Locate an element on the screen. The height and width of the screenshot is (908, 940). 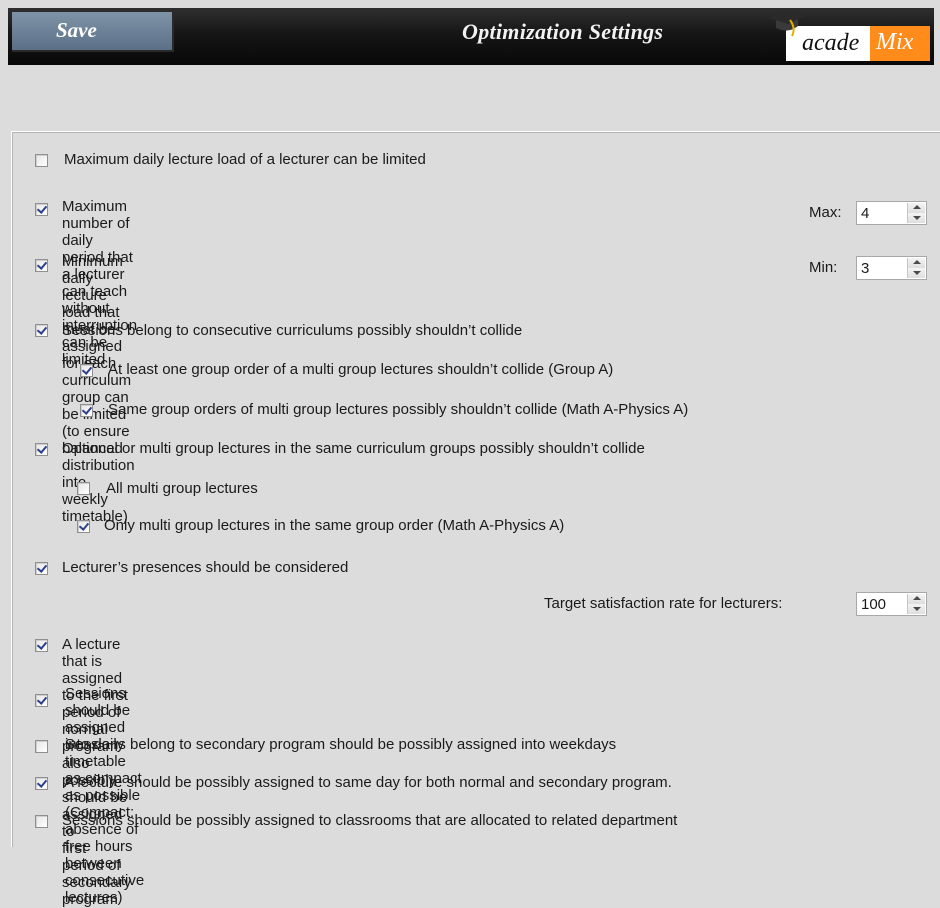
graduation-cap-icon is located at coordinates (787, 23).